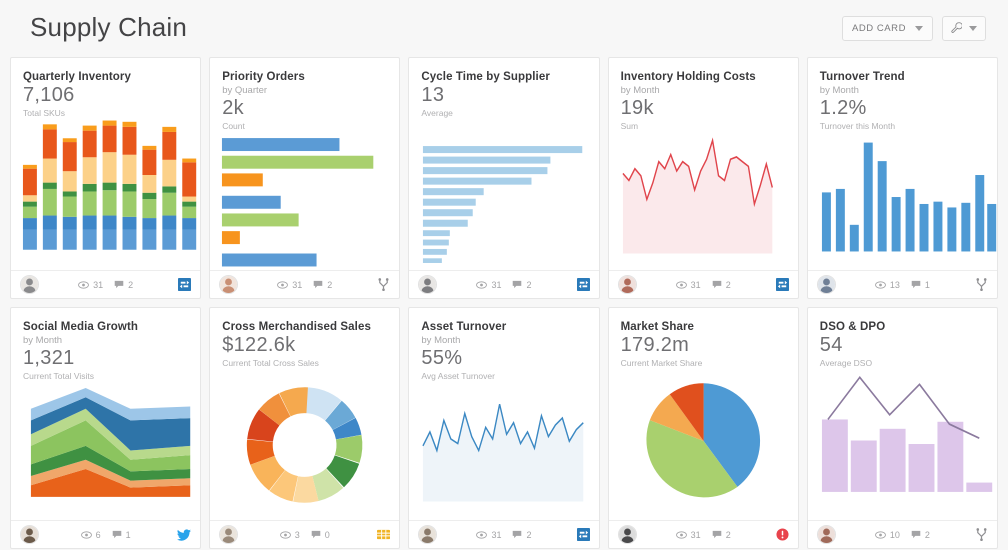 The height and width of the screenshot is (550, 1008). I want to click on comment-count: 0, so click(320, 535).